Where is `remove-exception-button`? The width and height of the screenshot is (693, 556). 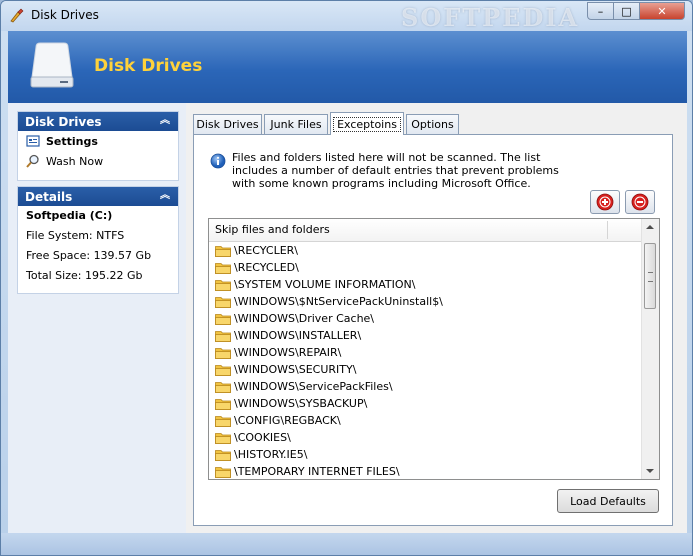
remove-exception-button is located at coordinates (640, 202).